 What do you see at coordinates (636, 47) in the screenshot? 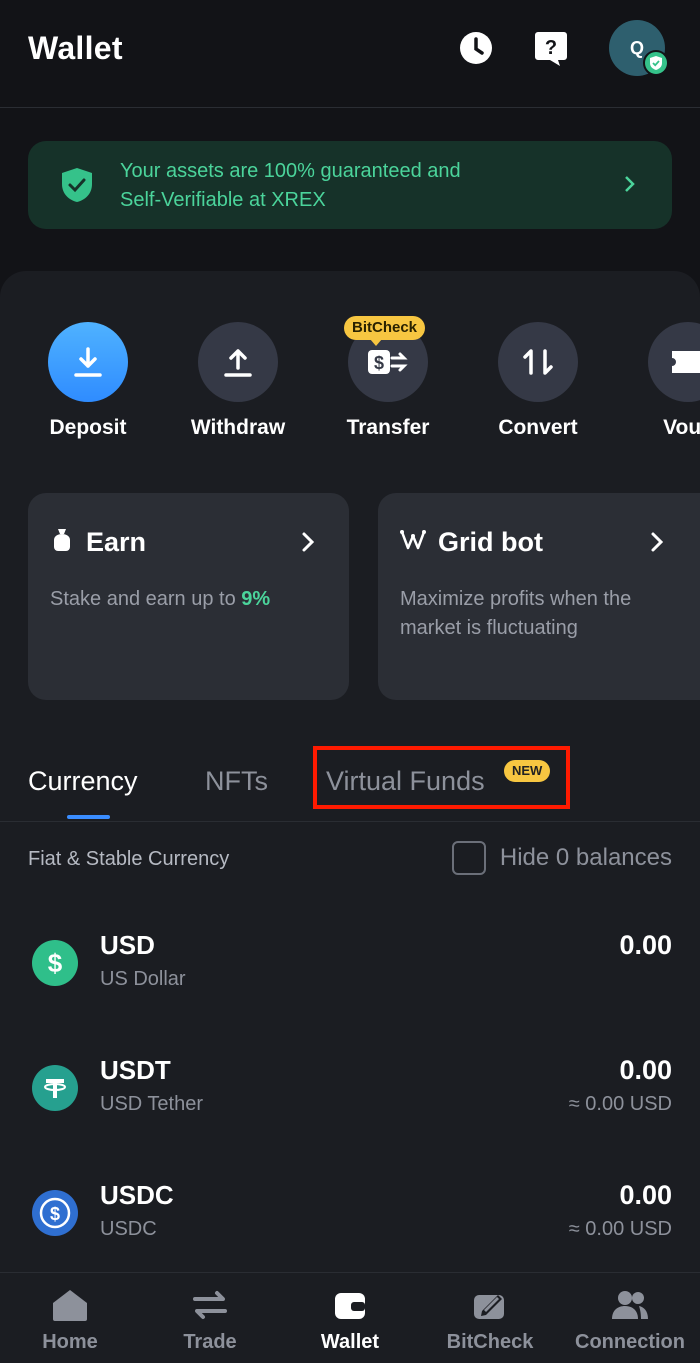
I see `avatar-initial: Q` at bounding box center [636, 47].